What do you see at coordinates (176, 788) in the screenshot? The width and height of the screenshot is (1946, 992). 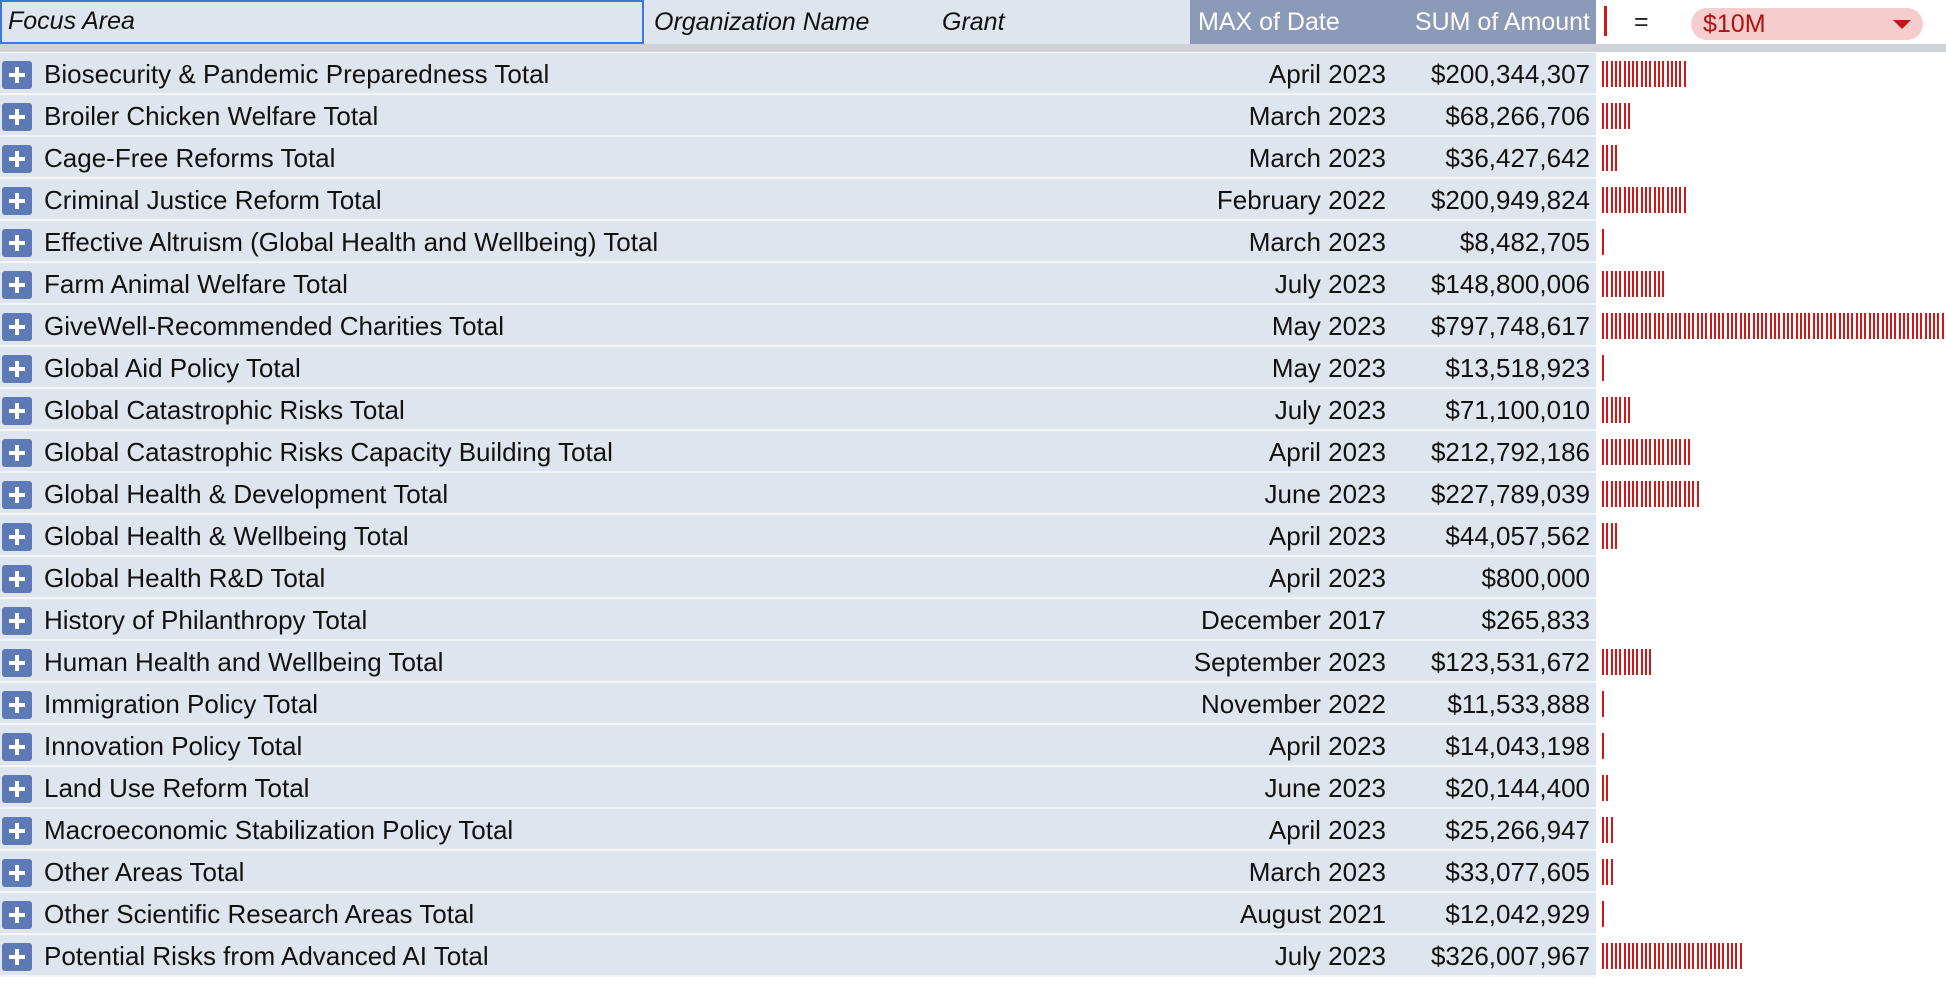 I see `focus-area-label: Land Use Reform Total` at bounding box center [176, 788].